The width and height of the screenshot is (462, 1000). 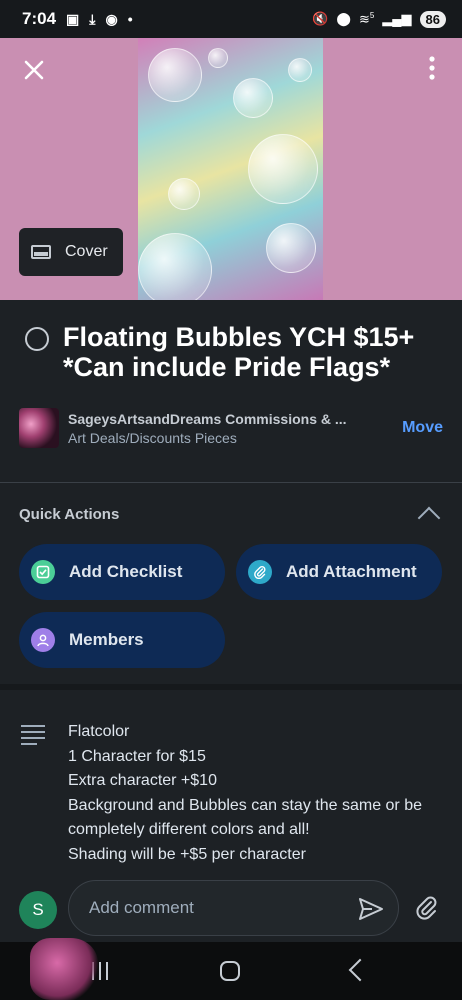 I want to click on signal-icon: ▂▄▆, so click(x=397, y=18).